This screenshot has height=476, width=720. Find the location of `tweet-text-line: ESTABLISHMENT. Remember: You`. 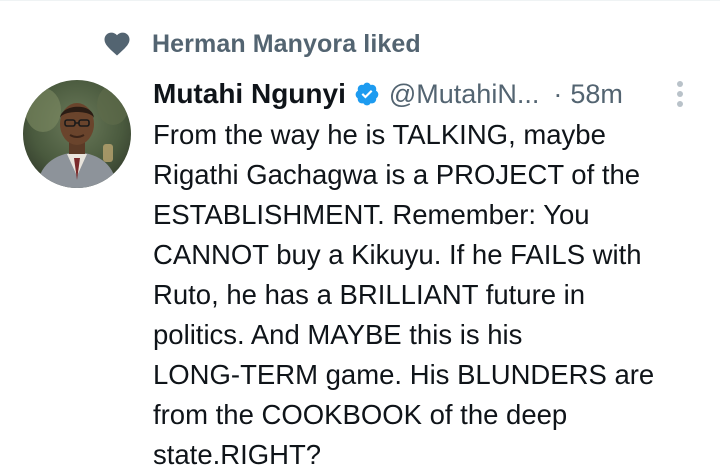

tweet-text-line: ESTABLISHMENT. Remember: You is located at coordinates (371, 214).